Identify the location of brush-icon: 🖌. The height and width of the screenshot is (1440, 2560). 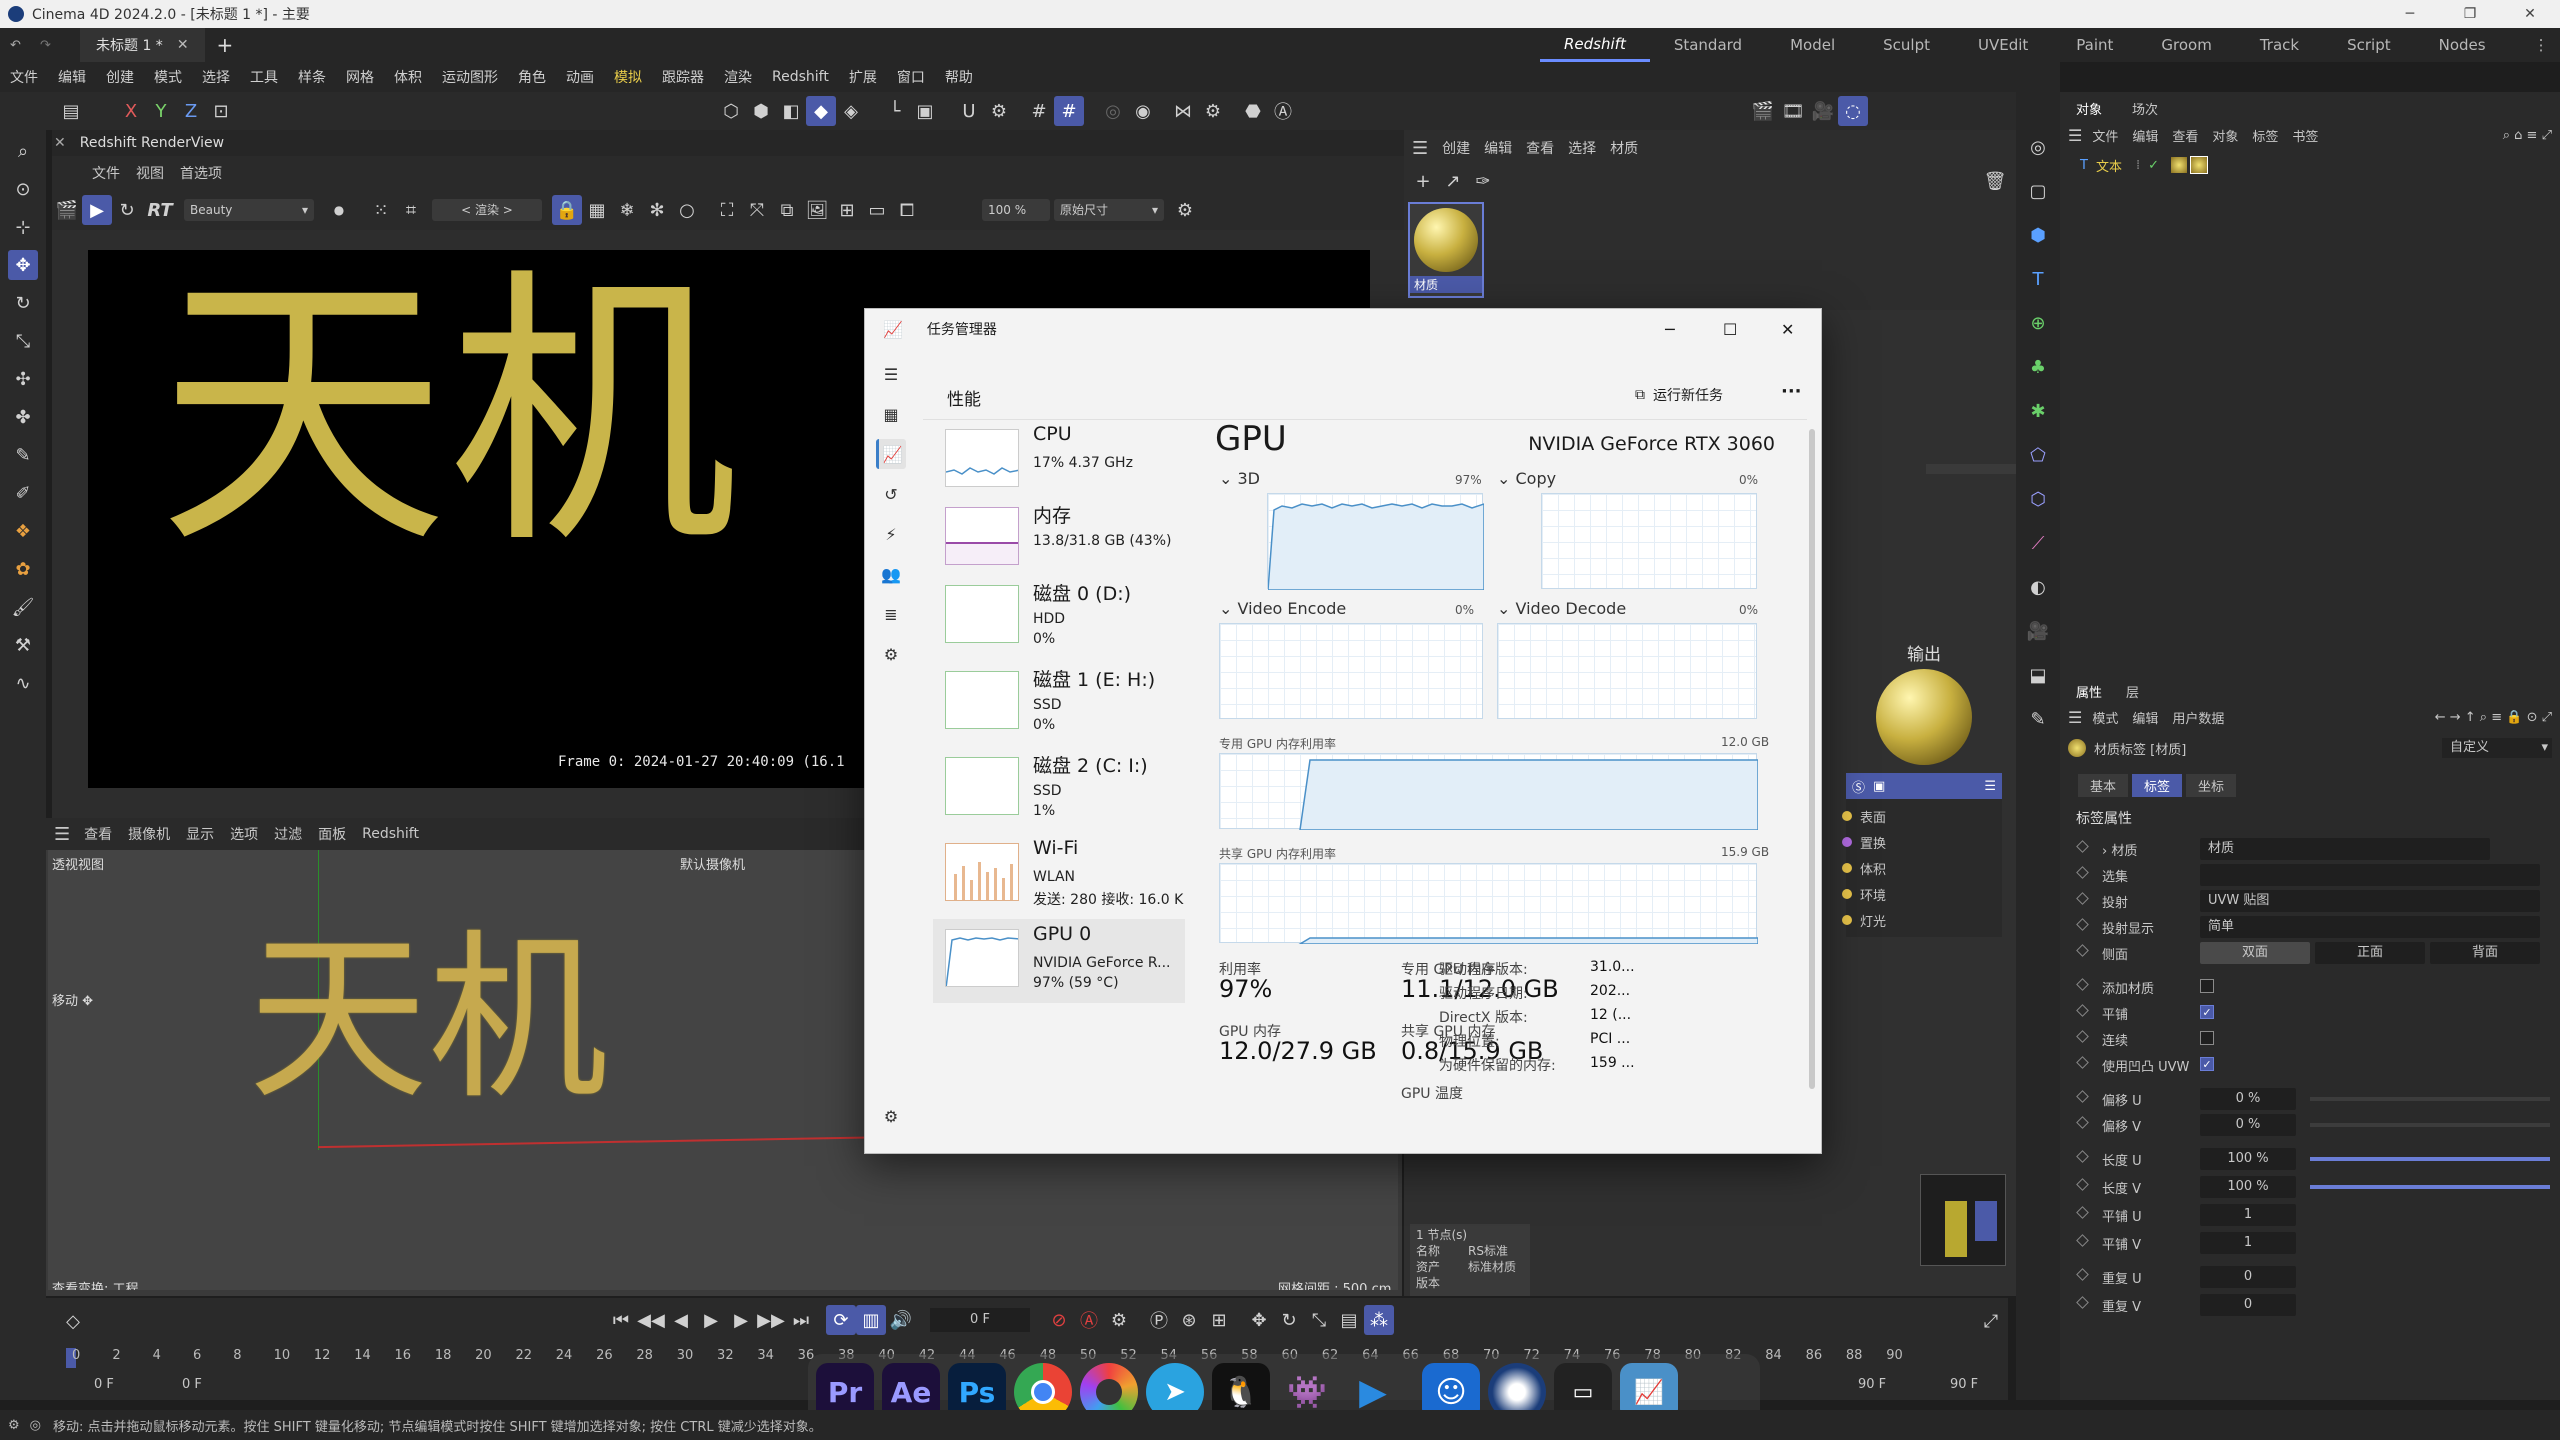
(23, 607).